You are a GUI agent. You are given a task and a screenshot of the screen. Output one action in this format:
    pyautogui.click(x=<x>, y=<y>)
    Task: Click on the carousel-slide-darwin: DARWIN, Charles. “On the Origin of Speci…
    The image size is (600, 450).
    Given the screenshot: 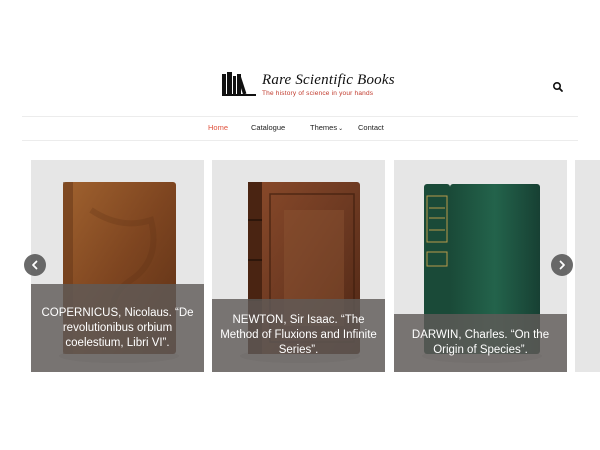 What is the action you would take?
    pyautogui.click(x=480, y=266)
    